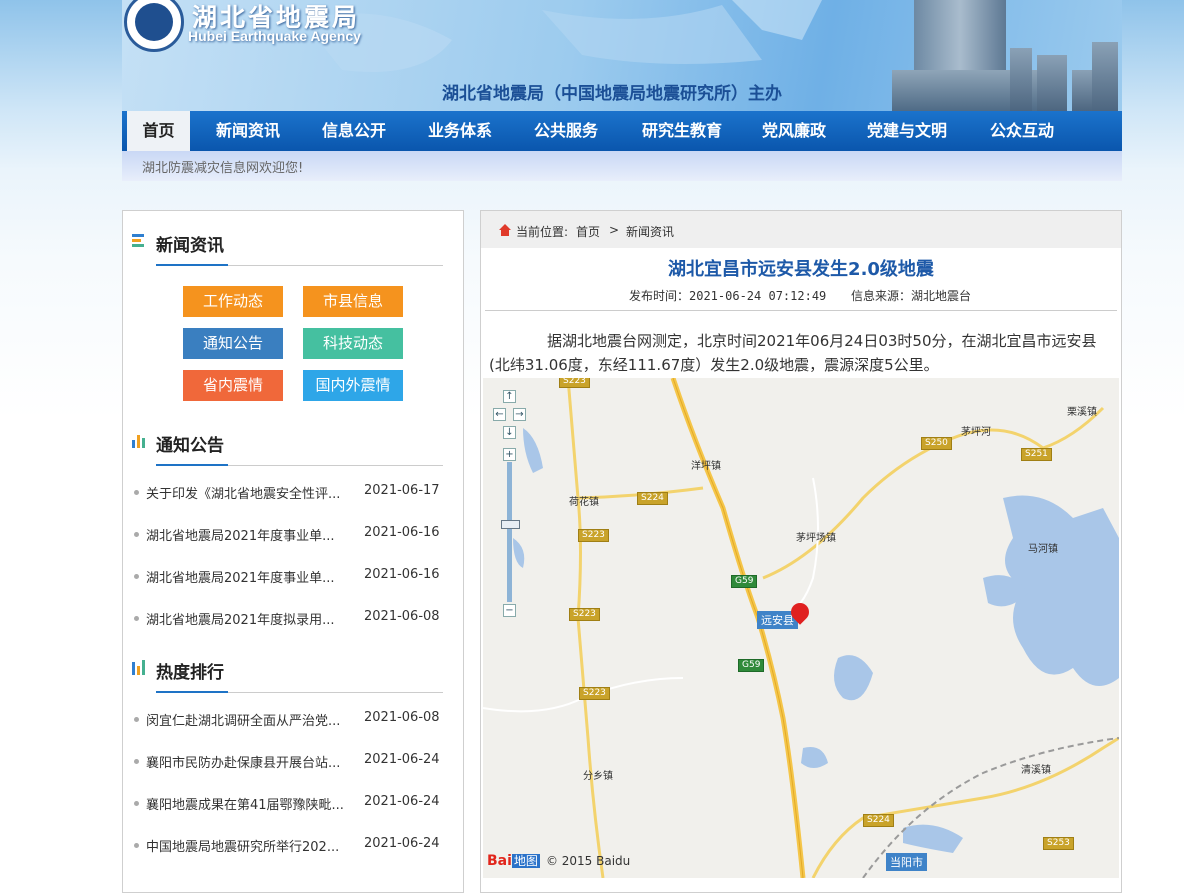 This screenshot has height=894, width=1184. Describe the element at coordinates (612, 94) in the screenshot. I see `sponsor-text: 湖北省地震局（中国地震局地震研究所）主办` at that location.